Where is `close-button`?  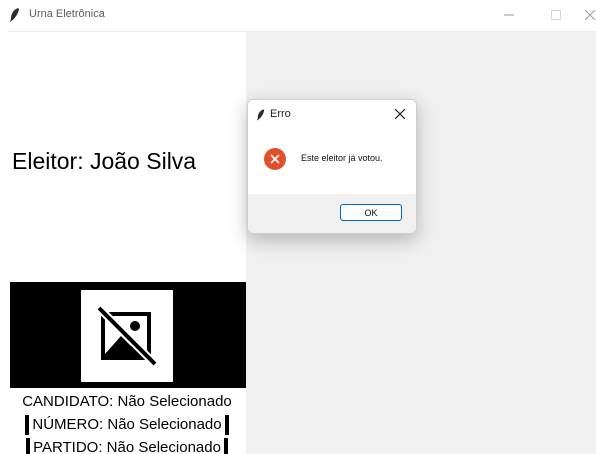
close-button is located at coordinates (584, 15).